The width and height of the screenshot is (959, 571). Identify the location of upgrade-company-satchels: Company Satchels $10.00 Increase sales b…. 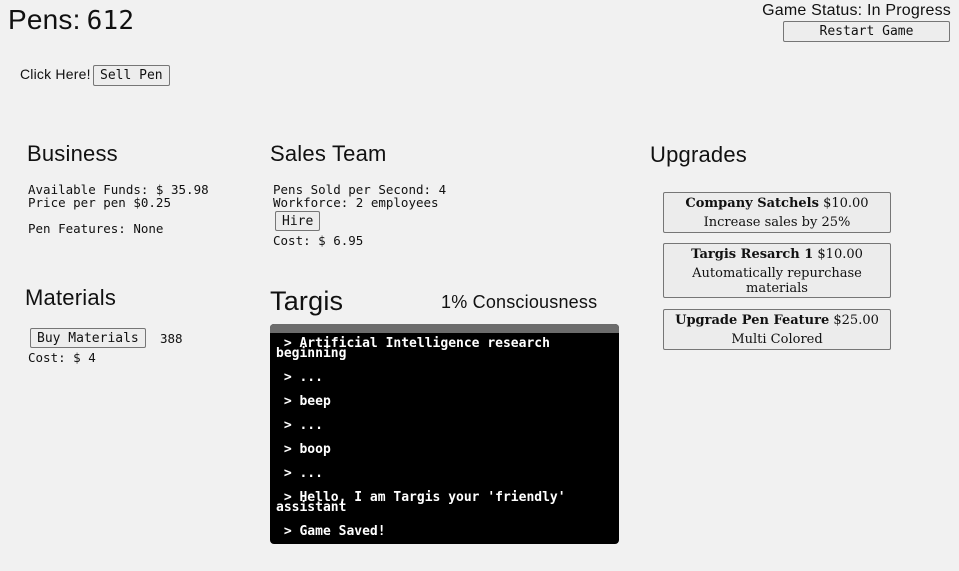
(777, 212).